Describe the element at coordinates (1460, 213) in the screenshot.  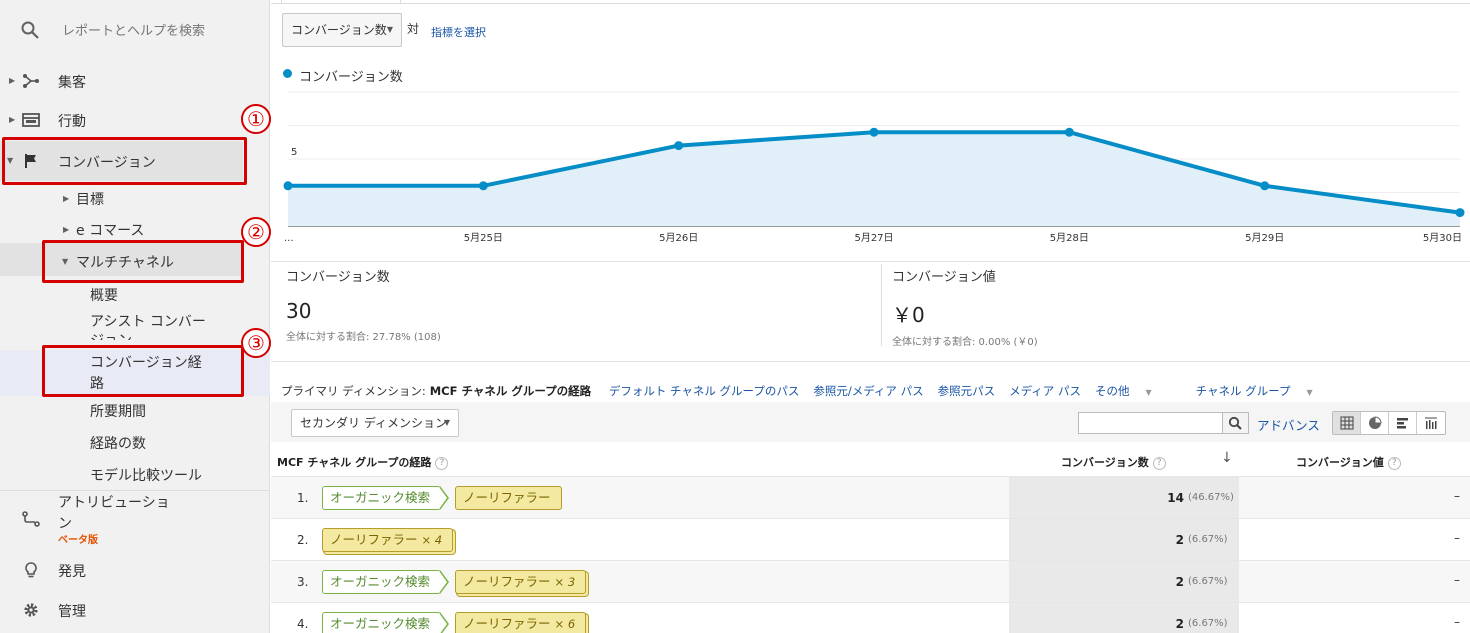
I see `data-point` at that location.